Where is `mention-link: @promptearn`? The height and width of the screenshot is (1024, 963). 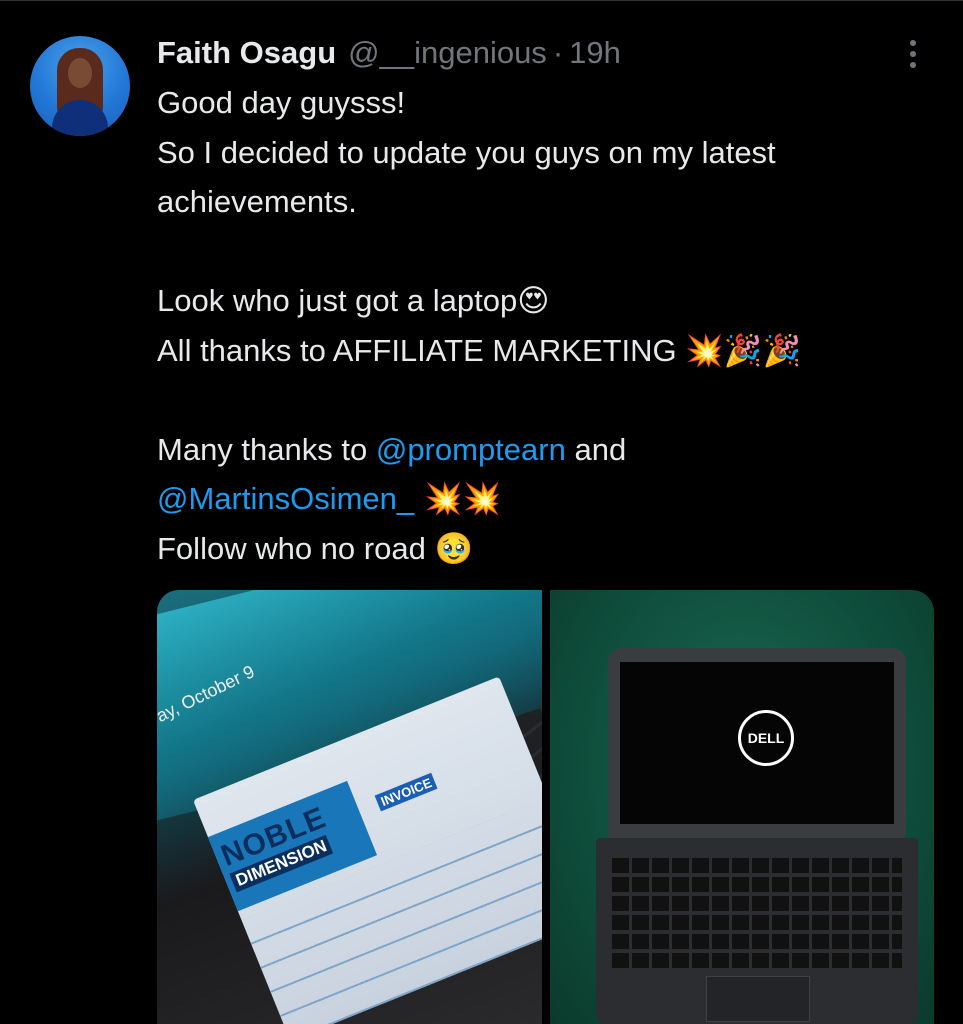
mention-link: @promptearn is located at coordinates (471, 449).